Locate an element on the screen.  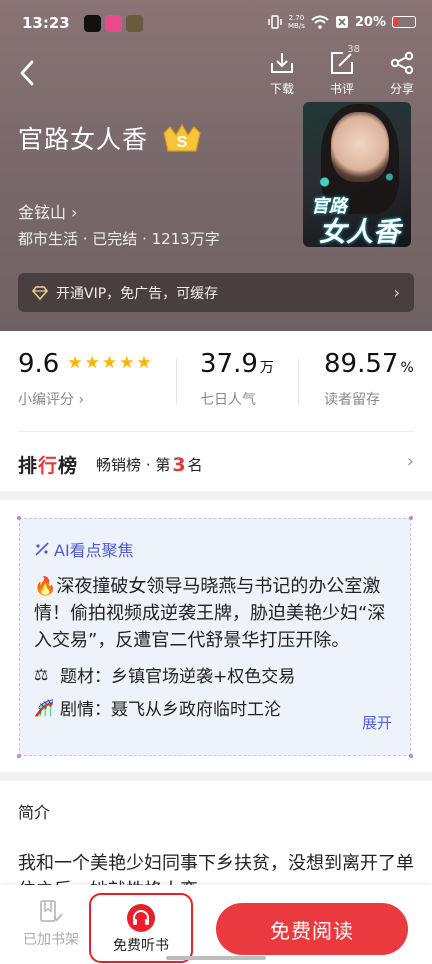
editor-score: 9.6 ★ ★ ★ ★ ★ 小编评分 › is located at coordinates (85, 379).